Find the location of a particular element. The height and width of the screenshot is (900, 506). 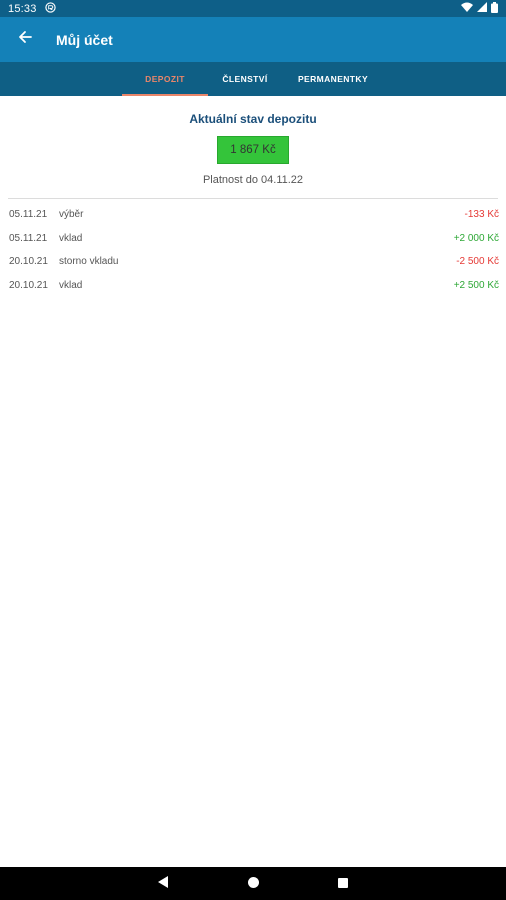

status-bar: 15:33 is located at coordinates (253, 8).